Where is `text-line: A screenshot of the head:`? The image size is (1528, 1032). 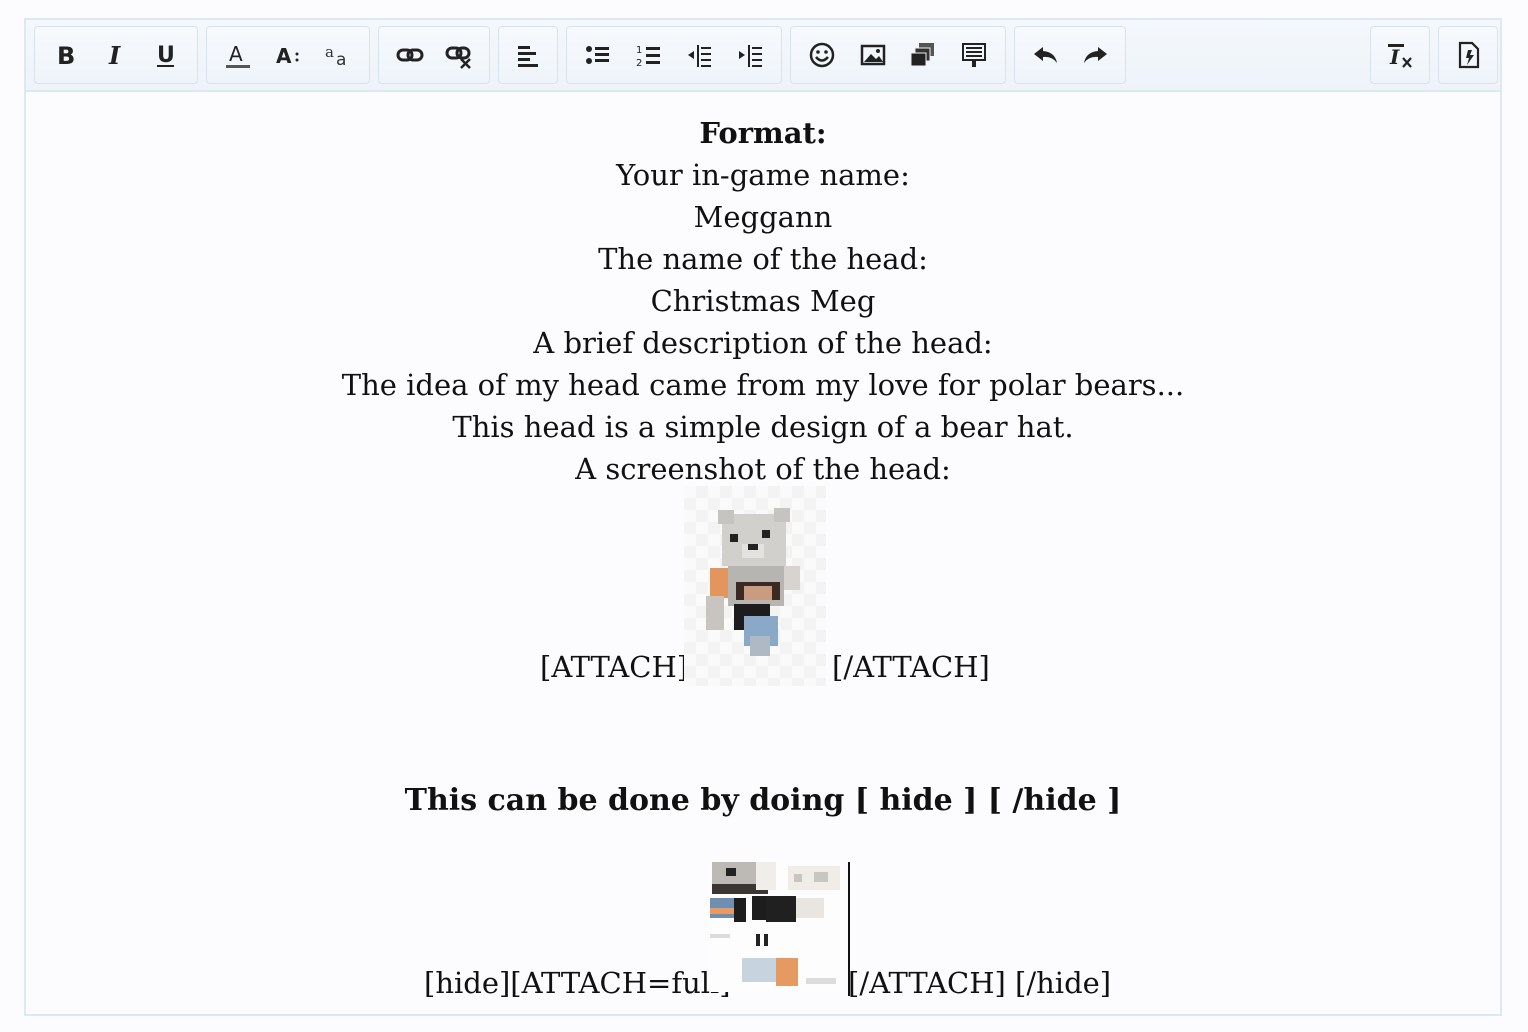 text-line: A screenshot of the head: is located at coordinates (763, 469).